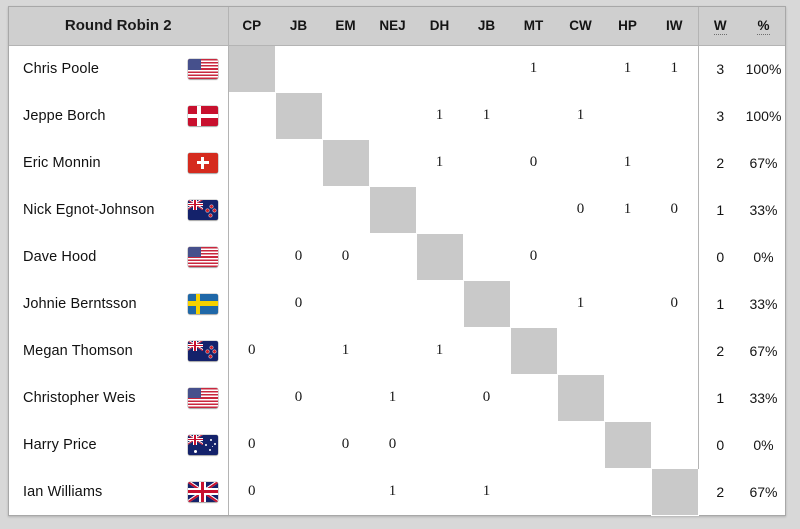 The image size is (800, 529). I want to click on table-row: Eric Monnin 1 0 1 2 67%, so click(397, 162).